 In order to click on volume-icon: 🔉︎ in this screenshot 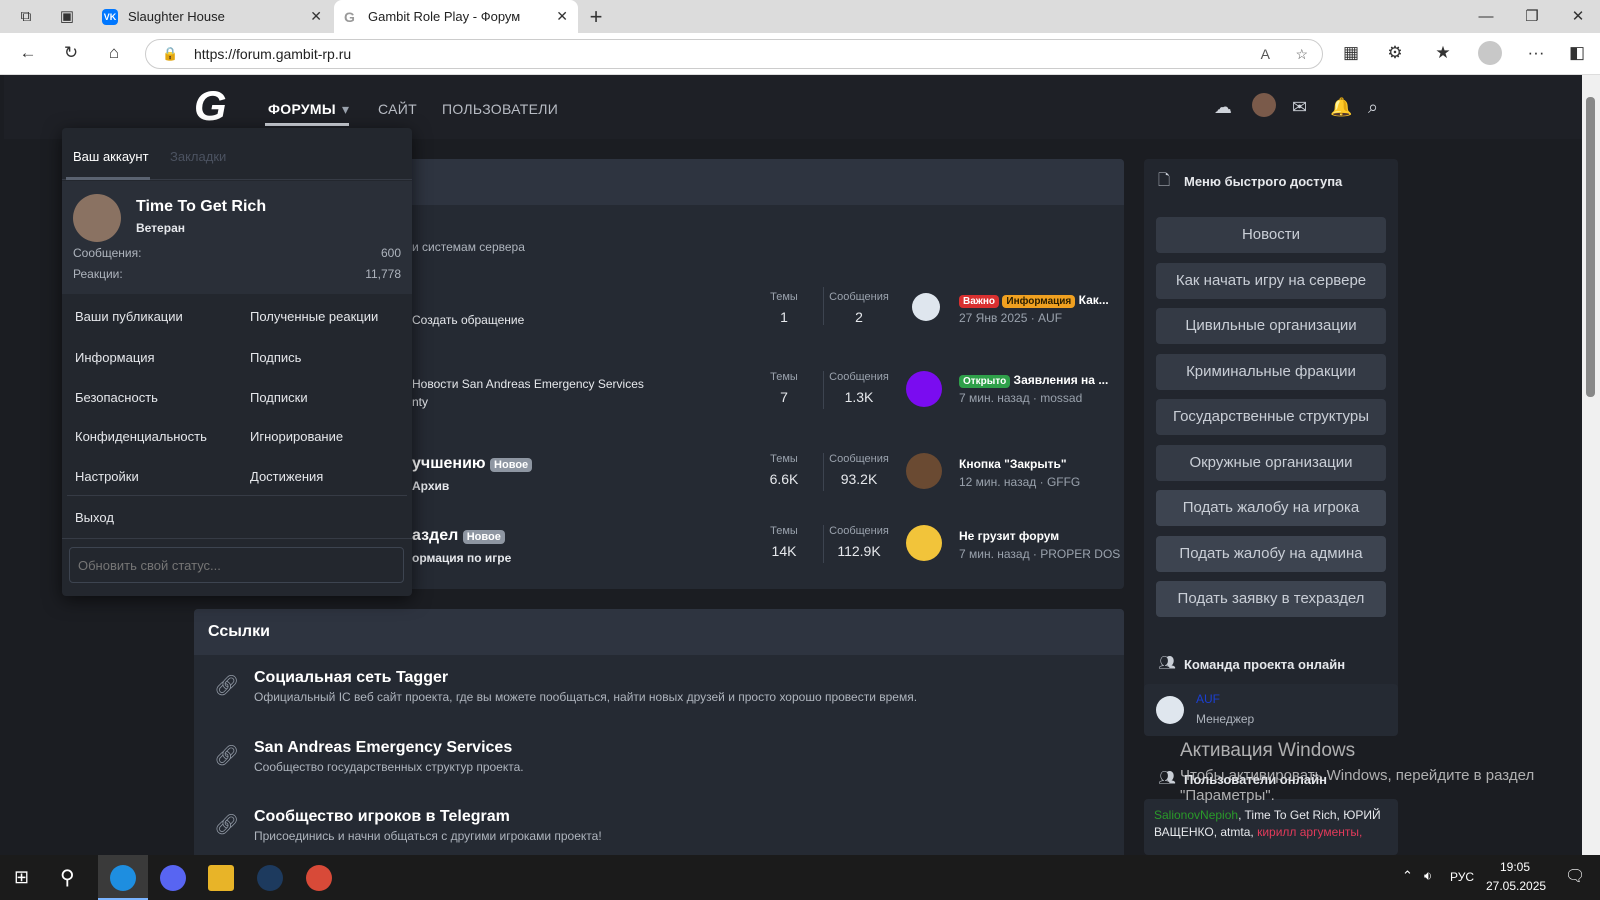, I will do `click(1428, 876)`.